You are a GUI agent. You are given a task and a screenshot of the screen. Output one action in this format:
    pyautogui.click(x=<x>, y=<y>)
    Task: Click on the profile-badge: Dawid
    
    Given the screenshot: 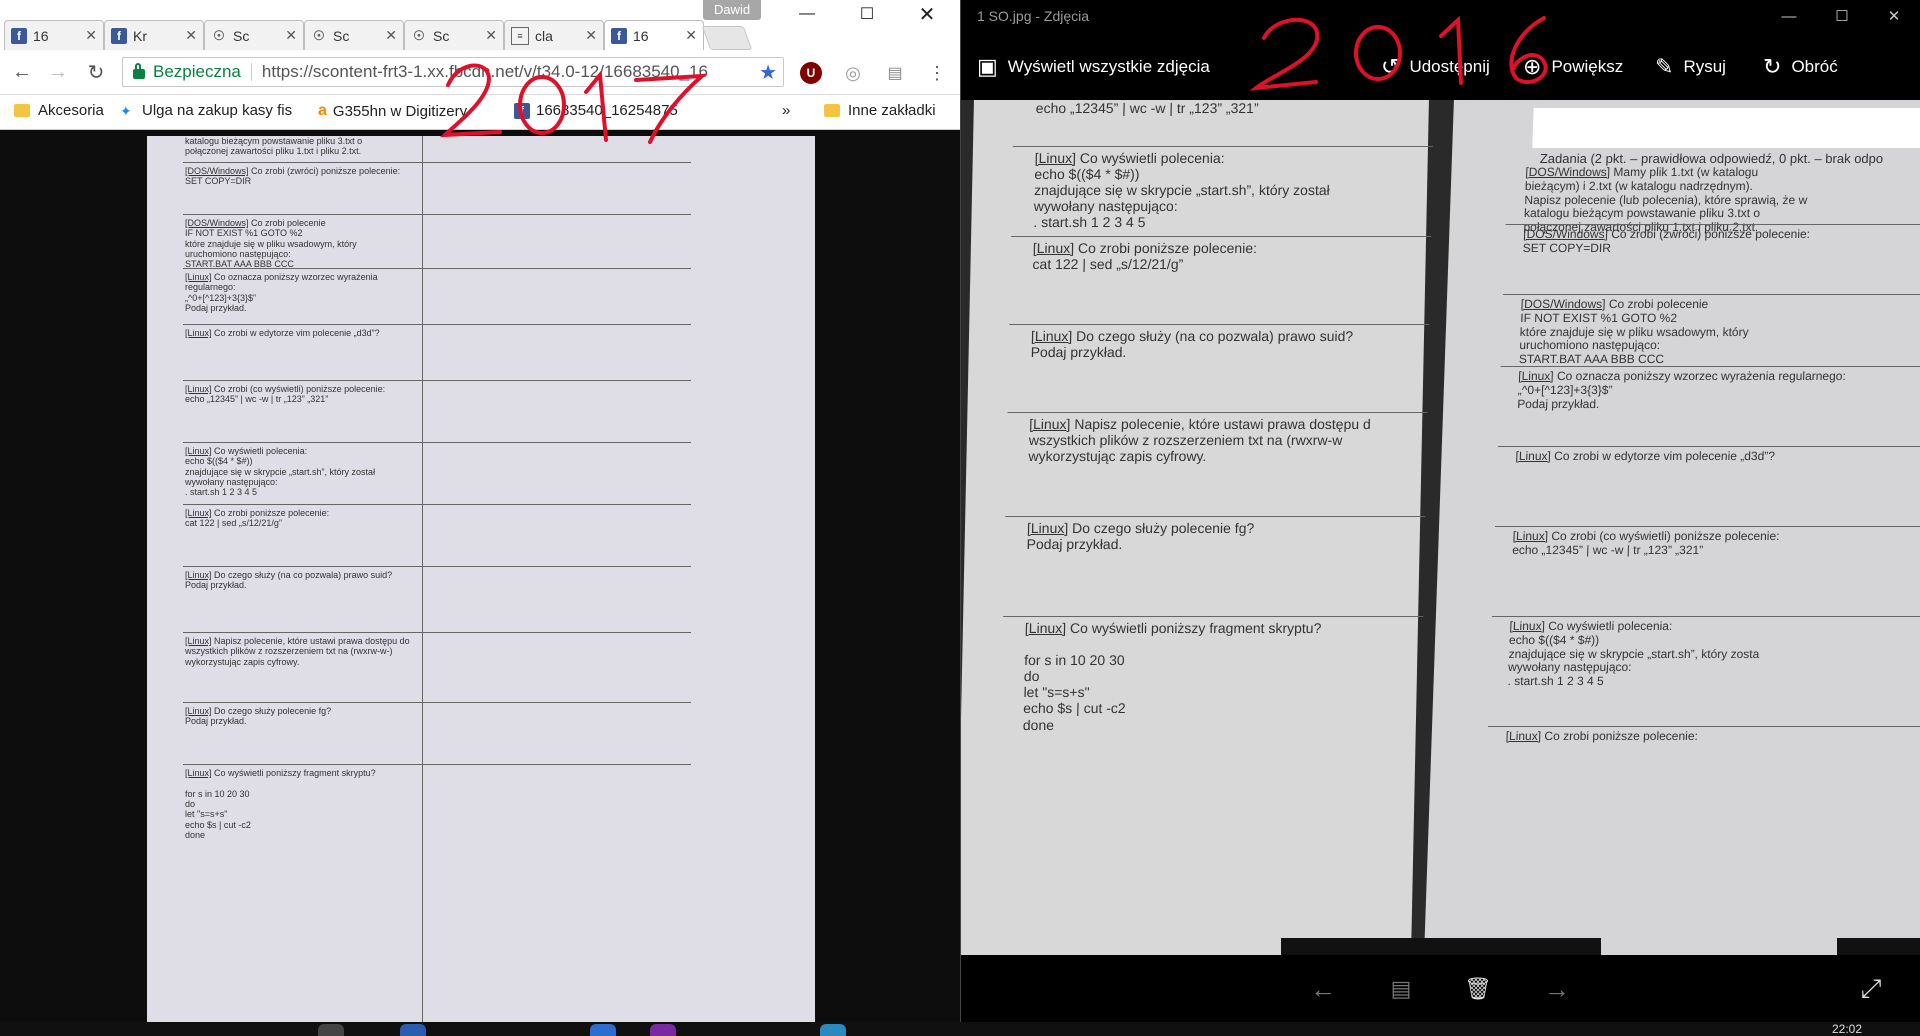 What is the action you would take?
    pyautogui.click(x=732, y=10)
    